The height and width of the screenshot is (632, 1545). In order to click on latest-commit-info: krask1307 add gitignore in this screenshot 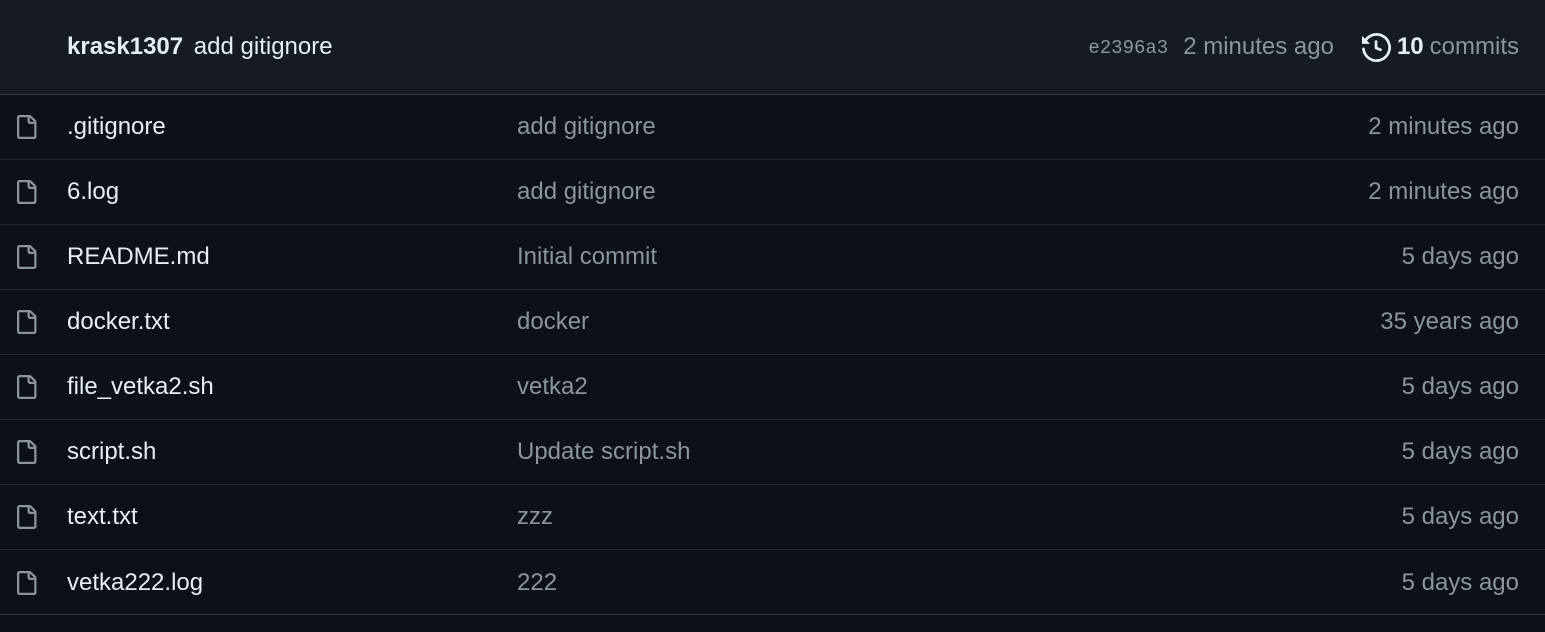, I will do `click(577, 47)`.